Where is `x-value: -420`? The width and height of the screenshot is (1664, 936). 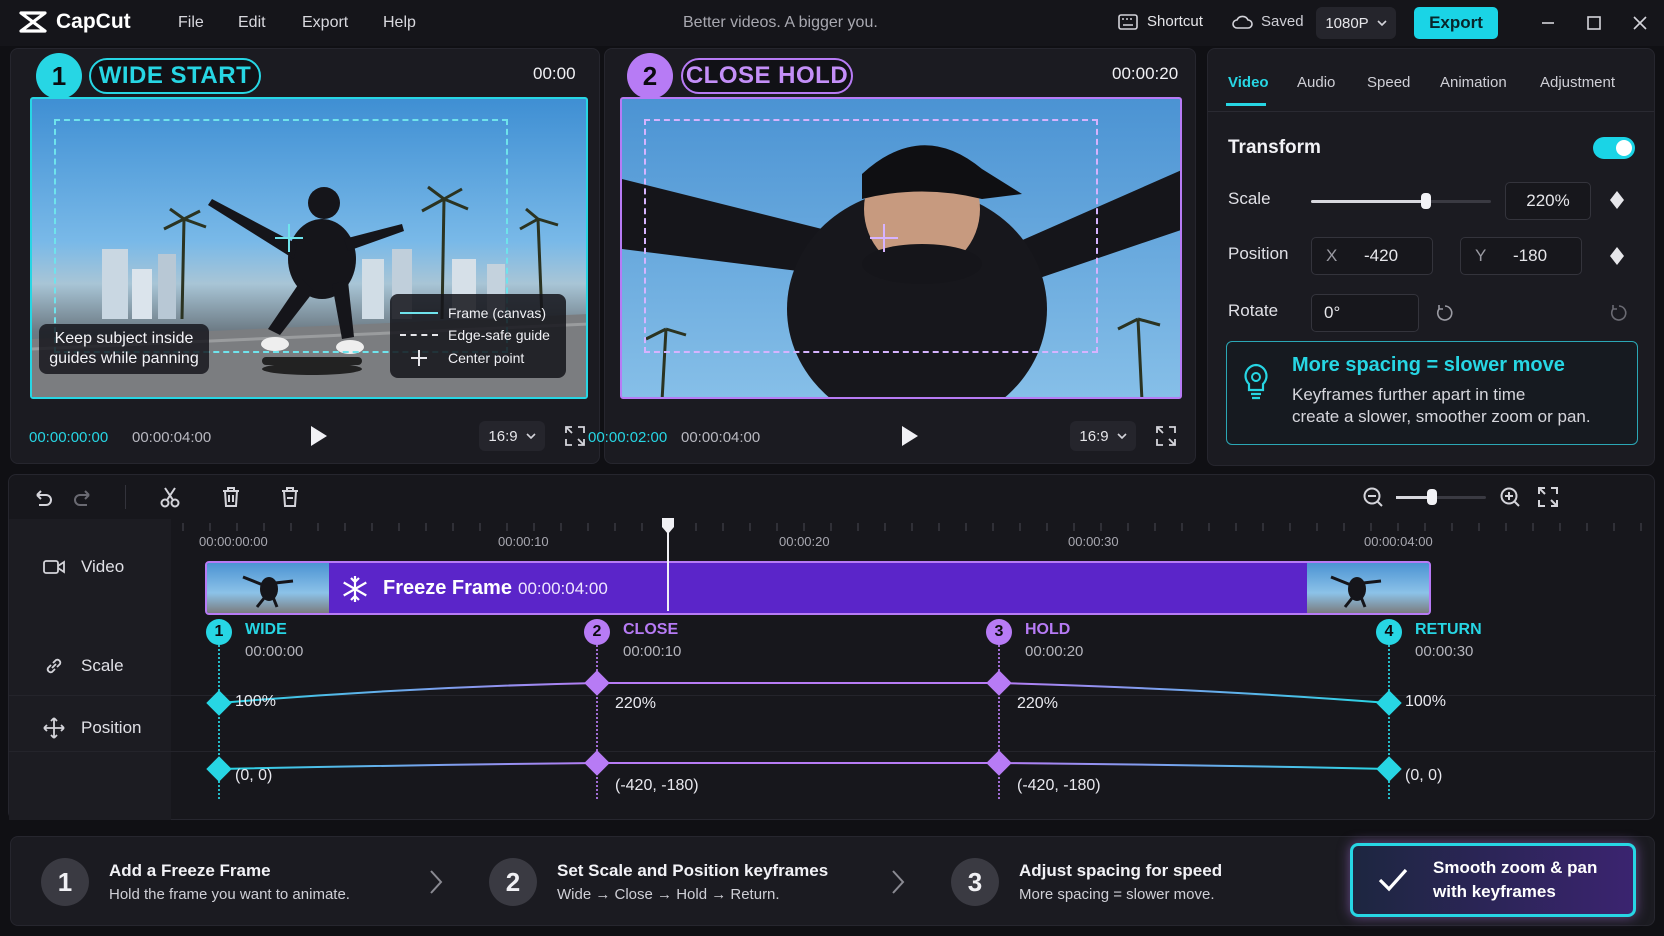
x-value: -420 is located at coordinates (1381, 255).